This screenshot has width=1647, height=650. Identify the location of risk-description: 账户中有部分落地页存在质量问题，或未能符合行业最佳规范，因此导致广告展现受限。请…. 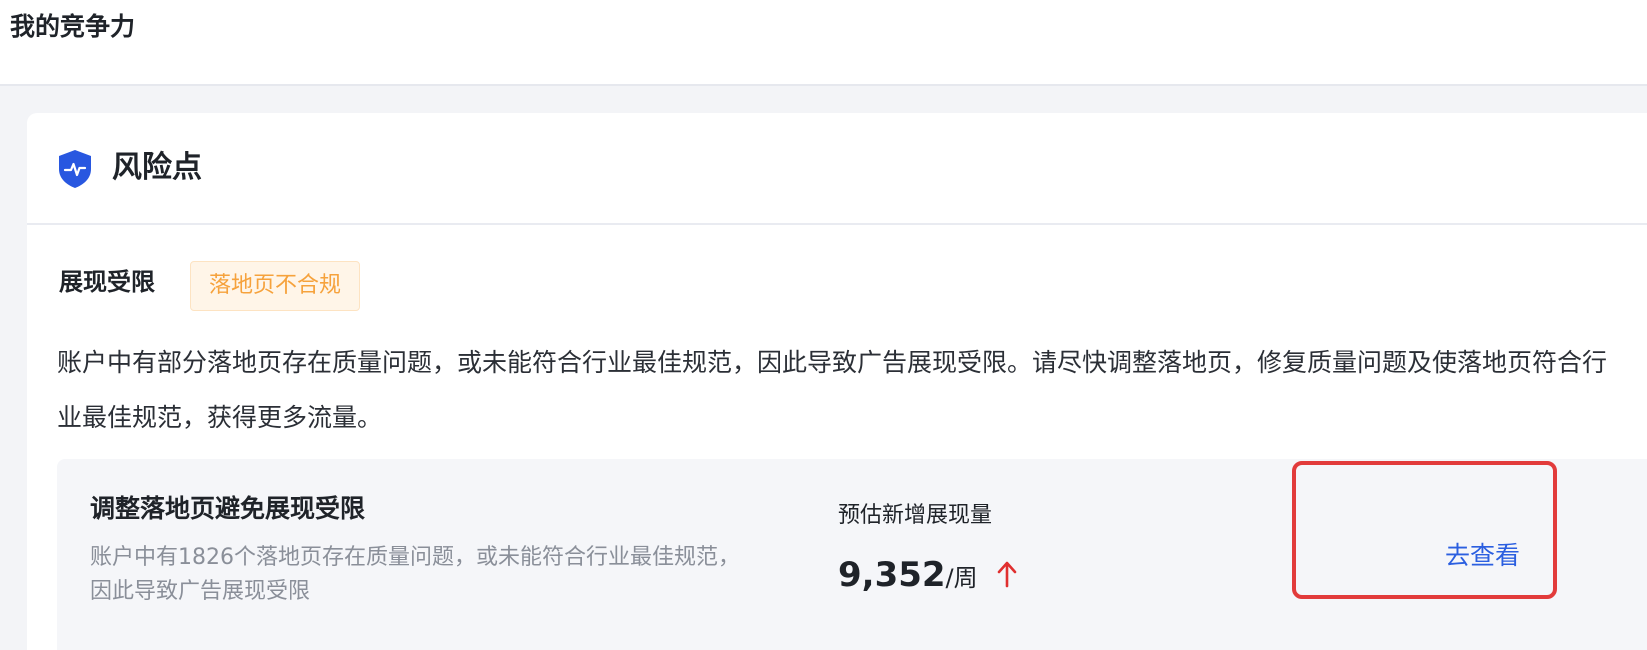
(832, 390).